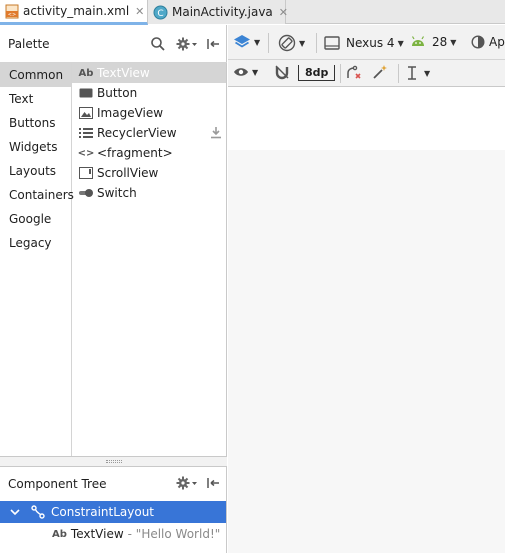 The height and width of the screenshot is (553, 505). What do you see at coordinates (241, 72) in the screenshot?
I see `eye-icon` at bounding box center [241, 72].